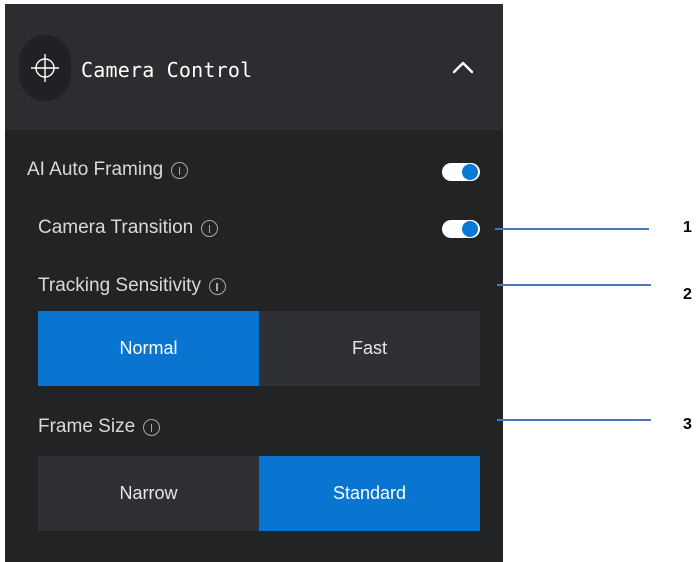 Image resolution: width=698 pixels, height=562 pixels. I want to click on crosshair-icon, so click(45, 68).